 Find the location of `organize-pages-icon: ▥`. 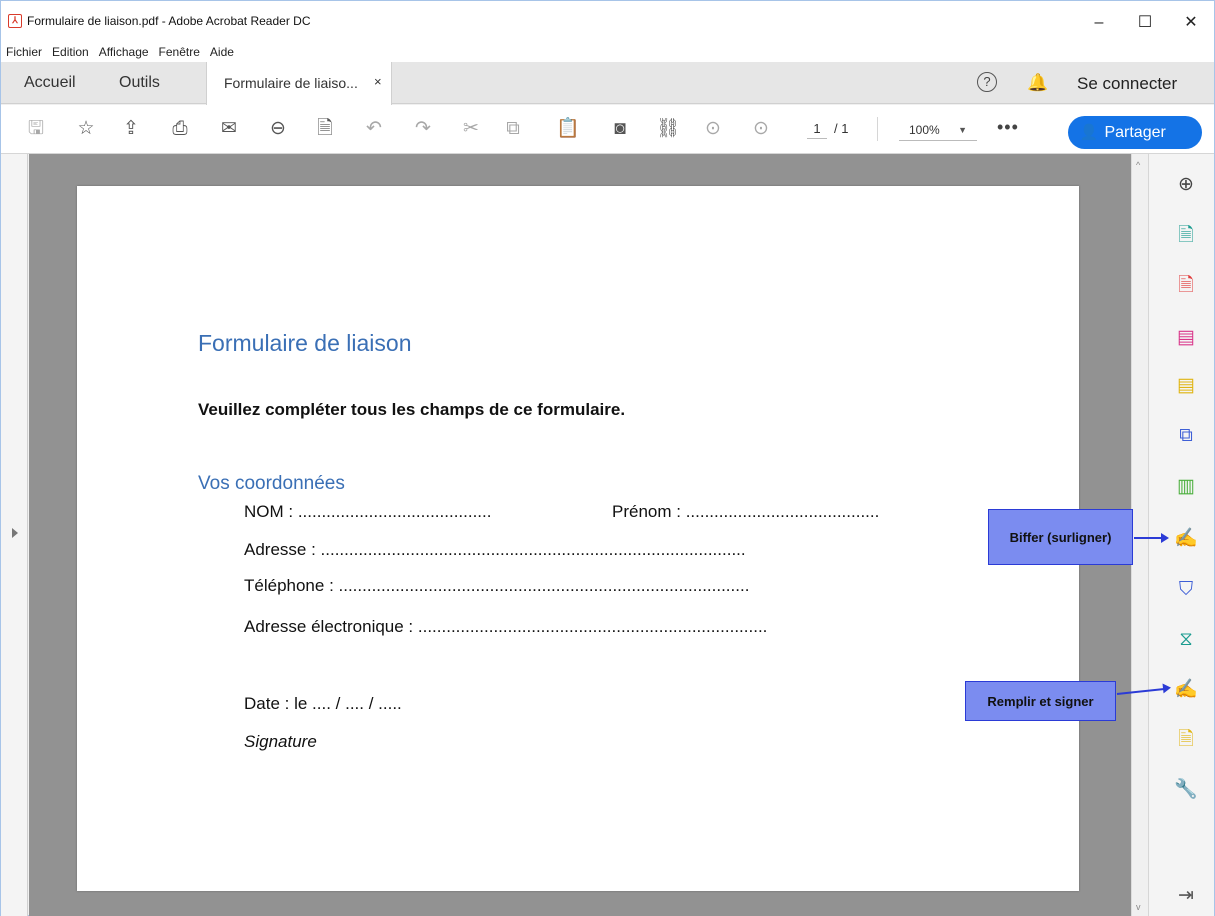

organize-pages-icon: ▥ is located at coordinates (1186, 487).